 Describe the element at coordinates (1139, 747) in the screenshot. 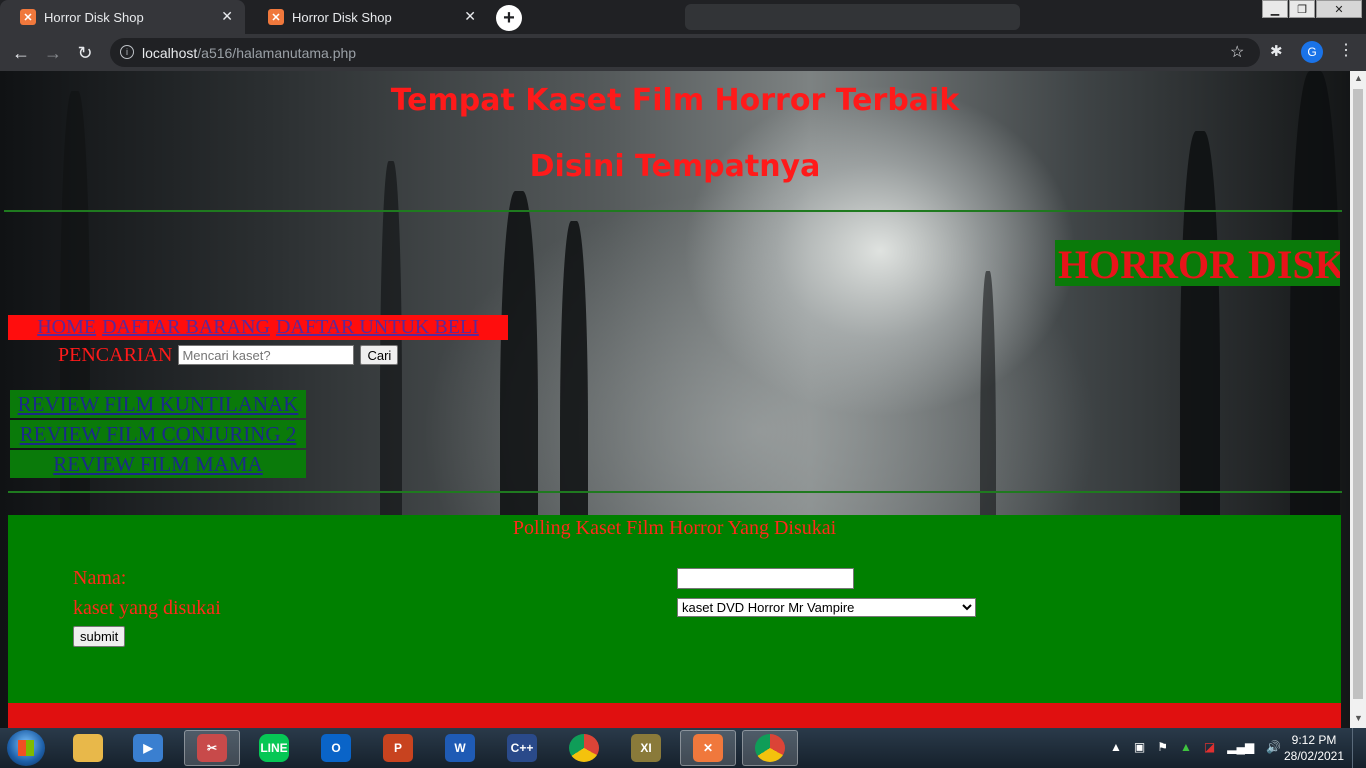

I see `tray-device-icon: ▣` at that location.